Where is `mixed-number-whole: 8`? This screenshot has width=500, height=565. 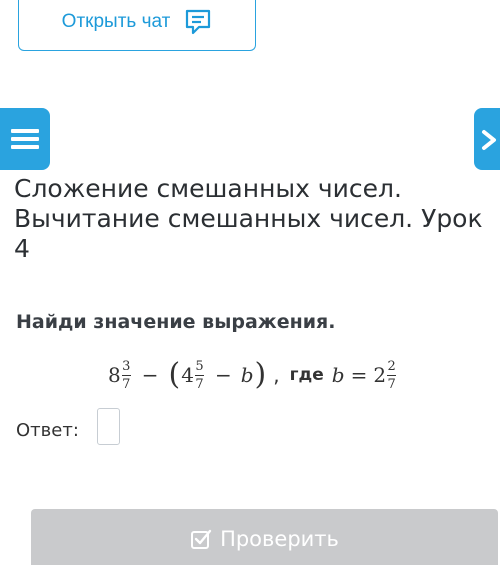
mixed-number-whole: 8 is located at coordinates (114, 375).